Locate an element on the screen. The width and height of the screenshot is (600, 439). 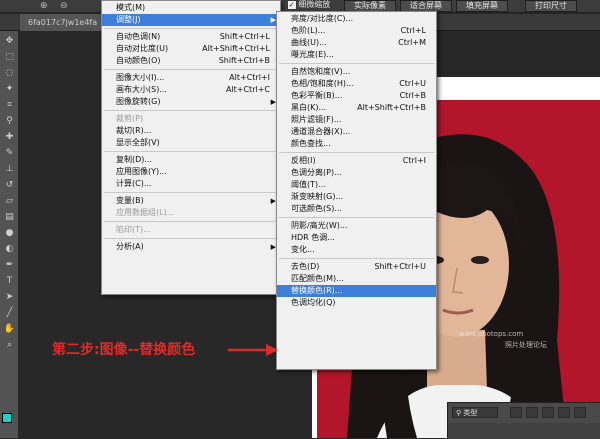
image-menu-item-shortcut: Shift+Ctrl+B is located at coordinates (244, 60).